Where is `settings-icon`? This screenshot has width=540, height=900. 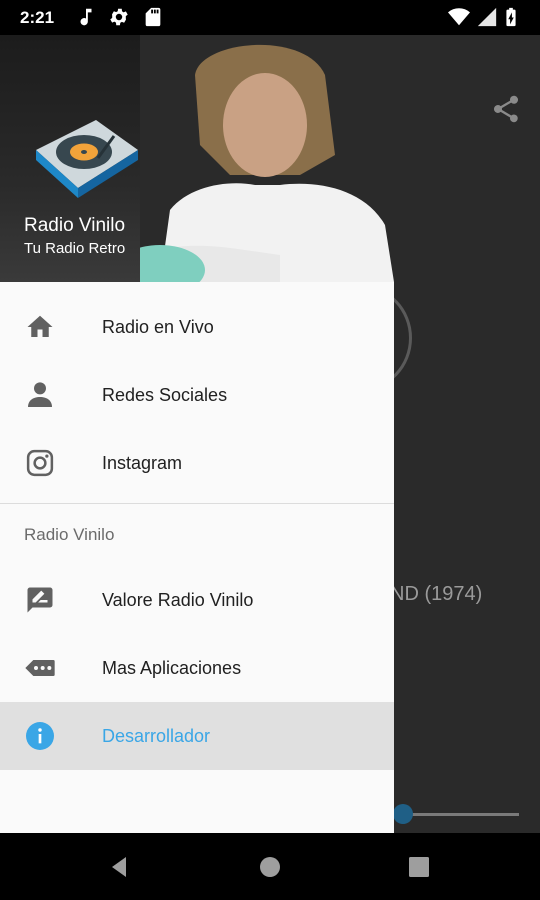 settings-icon is located at coordinates (119, 17).